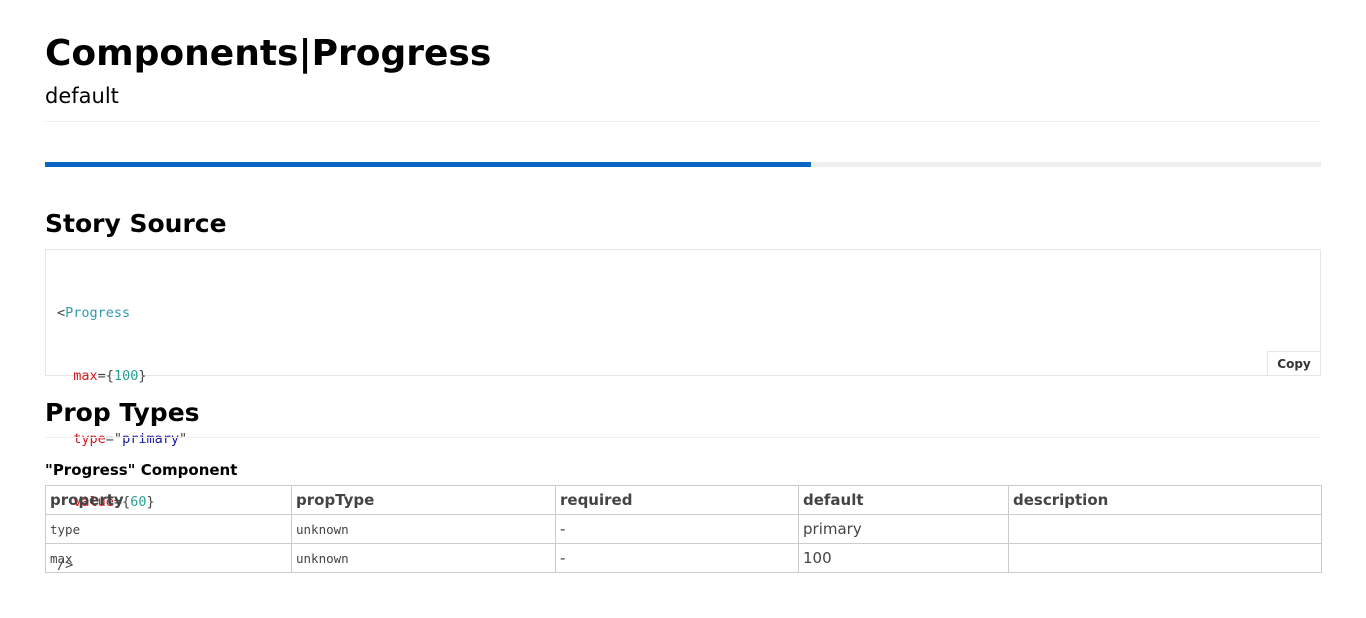 This screenshot has height=618, width=1366. Describe the element at coordinates (168, 558) in the screenshot. I see `cell-property: max` at that location.